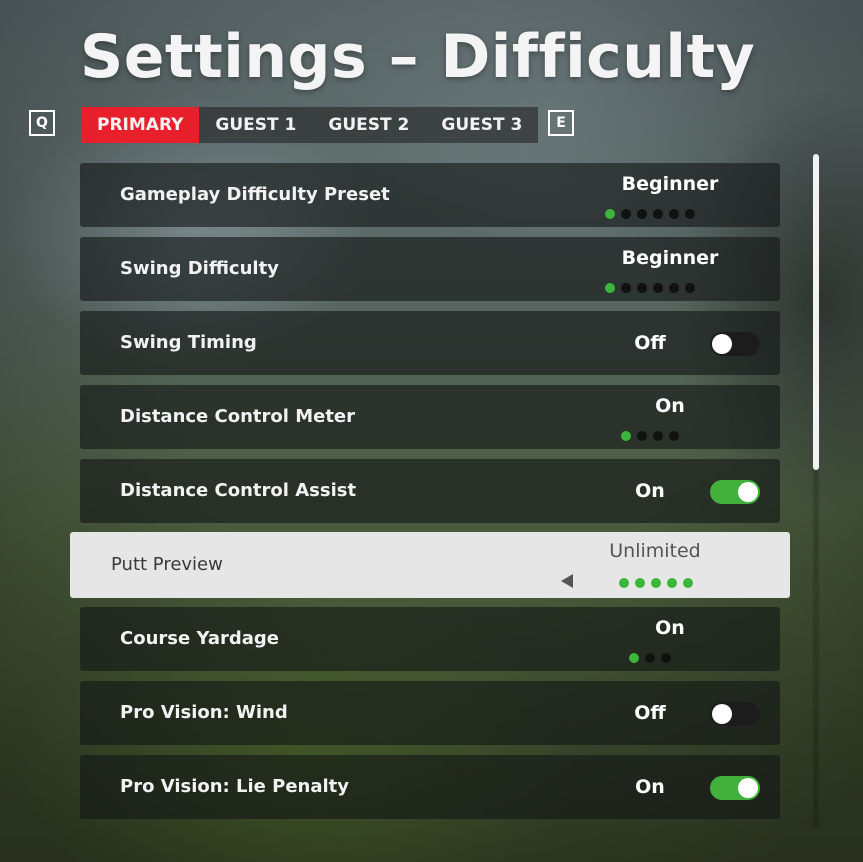  What do you see at coordinates (430, 639) in the screenshot?
I see `setting-row-course-yardage: Course Yardage On` at bounding box center [430, 639].